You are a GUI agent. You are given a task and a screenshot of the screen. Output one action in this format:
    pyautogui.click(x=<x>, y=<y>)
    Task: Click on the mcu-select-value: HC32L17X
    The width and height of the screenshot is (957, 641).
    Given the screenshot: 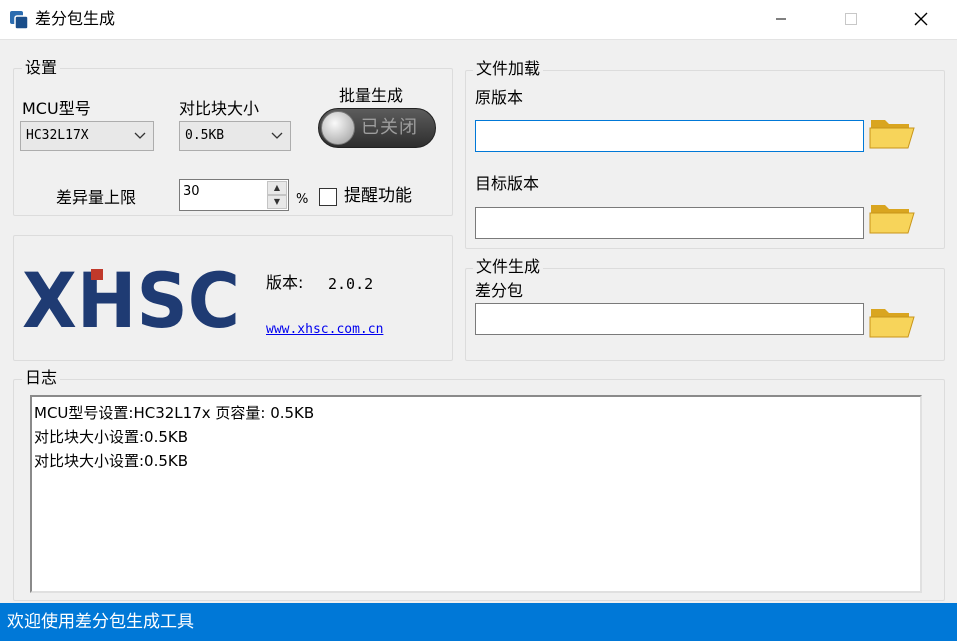 What is the action you would take?
    pyautogui.click(x=57, y=135)
    